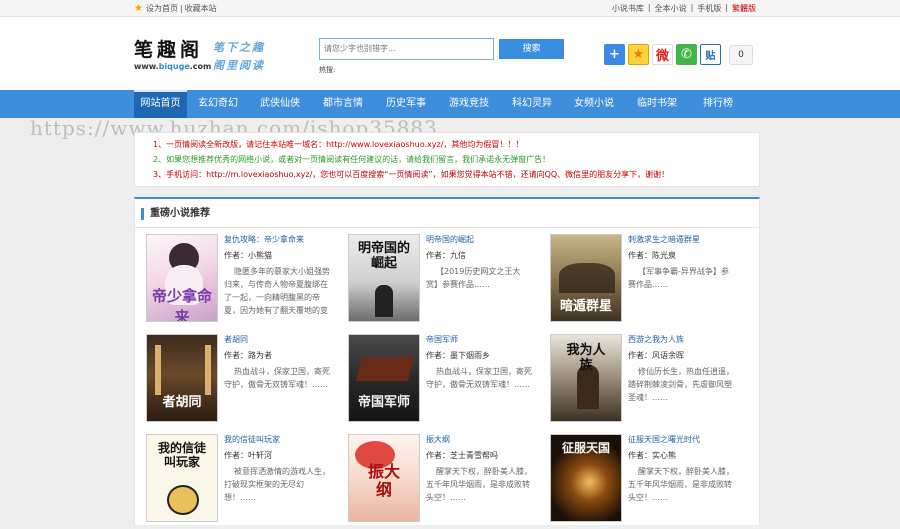 Image resolution: width=900 pixels, height=529 pixels. Describe the element at coordinates (671, 8) in the screenshot. I see `top-link-complete: 全本小说` at that location.